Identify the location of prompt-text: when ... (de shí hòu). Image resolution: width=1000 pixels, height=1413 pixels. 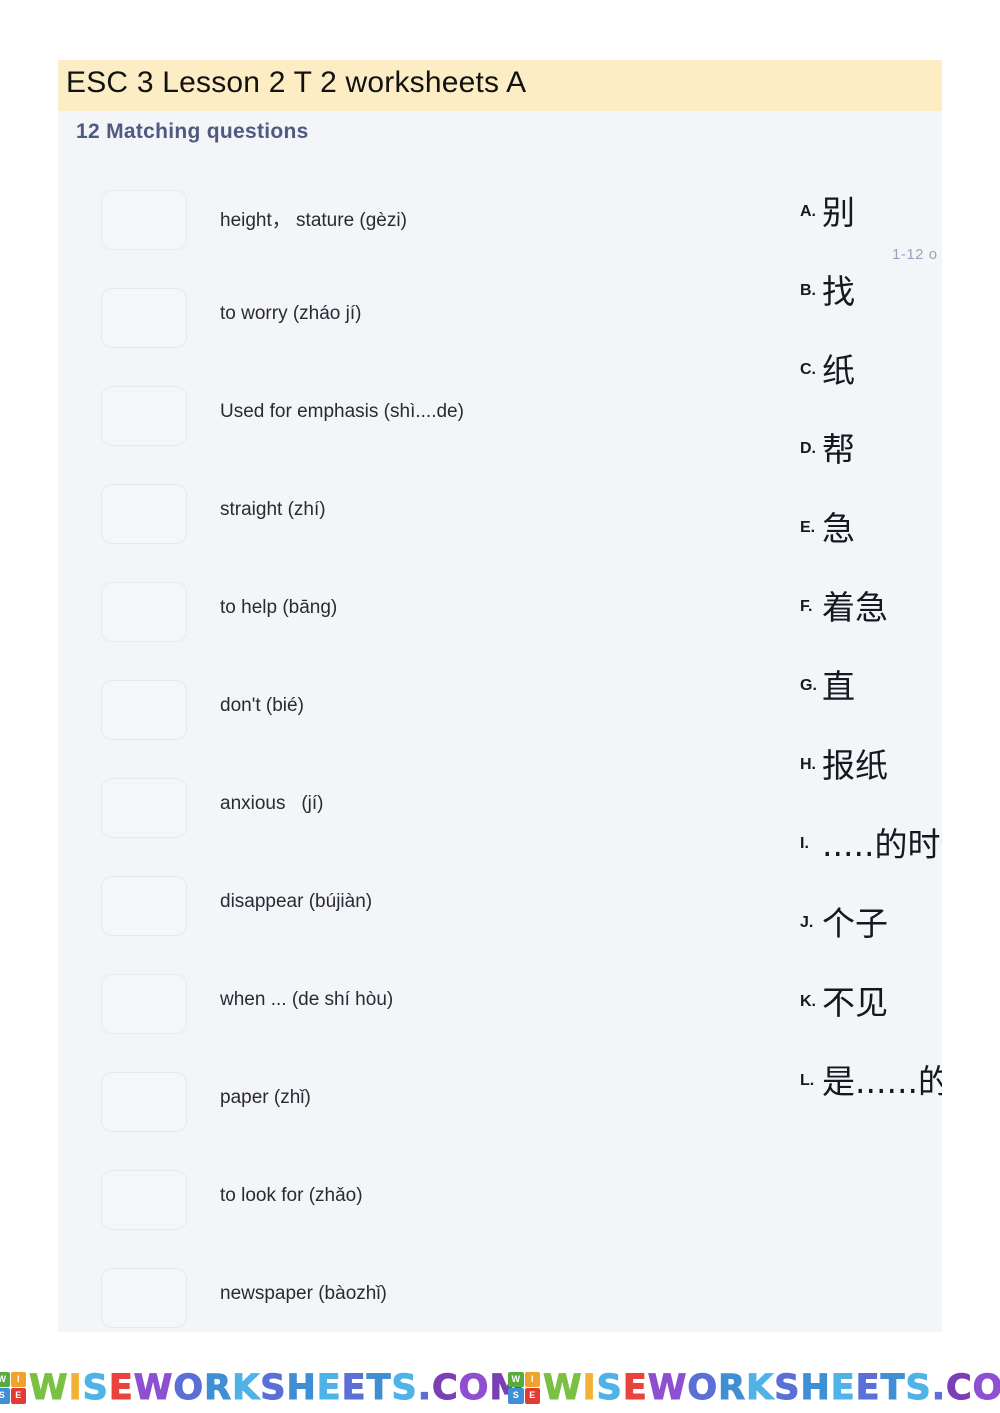
(307, 999).